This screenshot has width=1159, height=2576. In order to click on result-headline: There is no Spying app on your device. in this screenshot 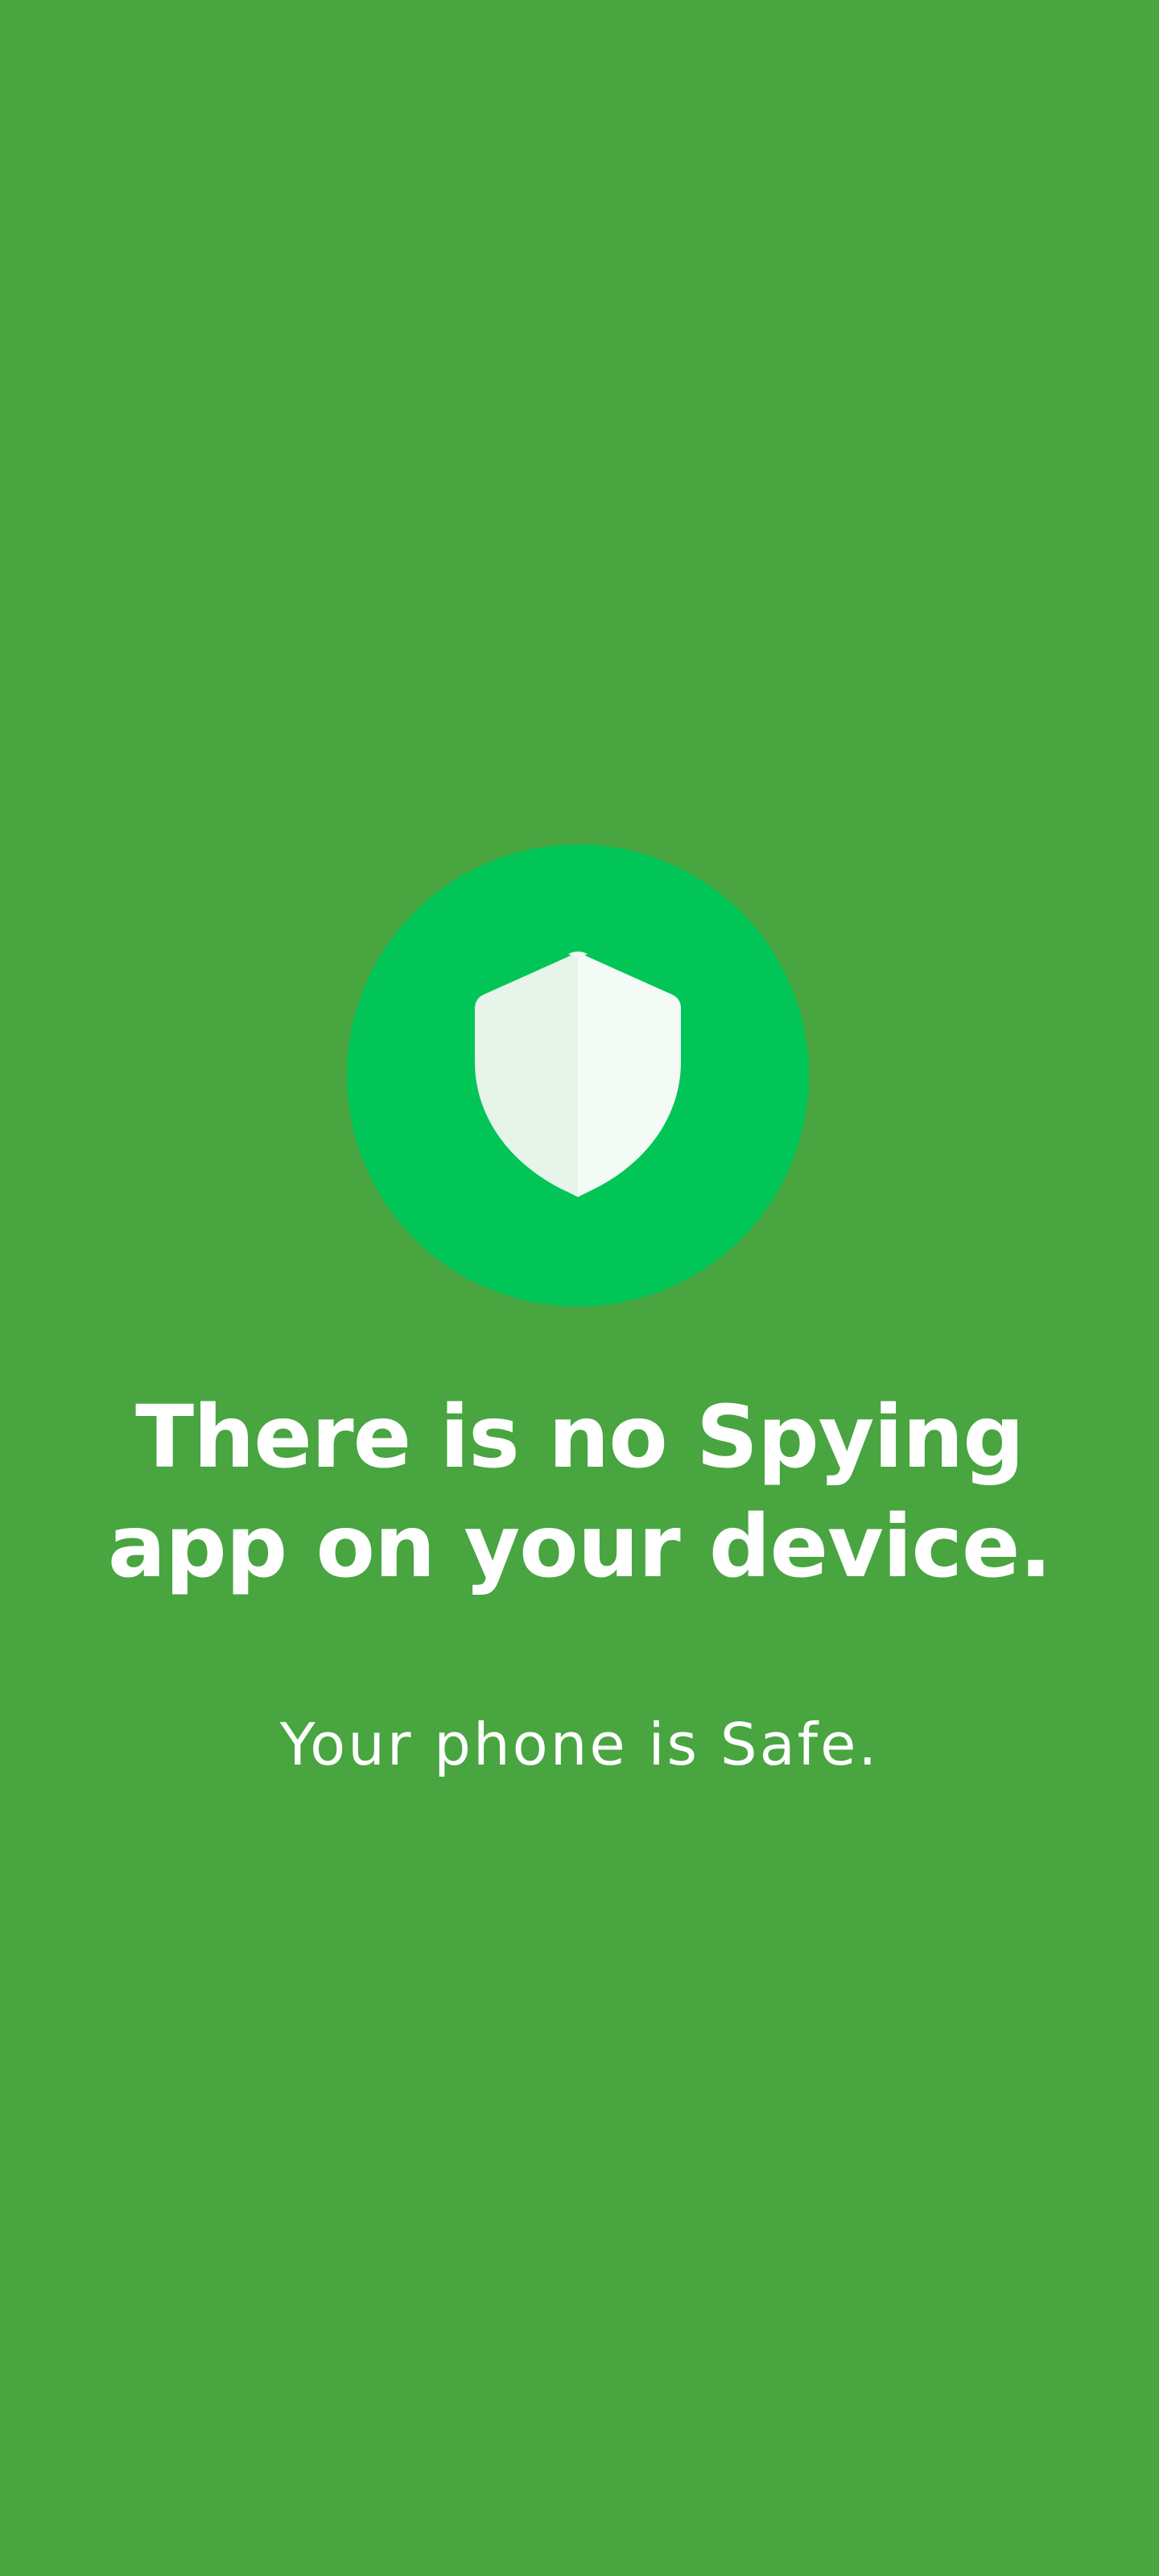, I will do `click(579, 1492)`.